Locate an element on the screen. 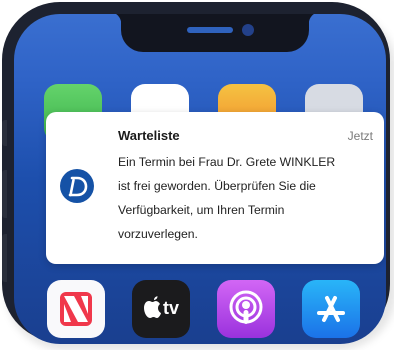 The height and width of the screenshot is (350, 394). news-icon is located at coordinates (76, 309).